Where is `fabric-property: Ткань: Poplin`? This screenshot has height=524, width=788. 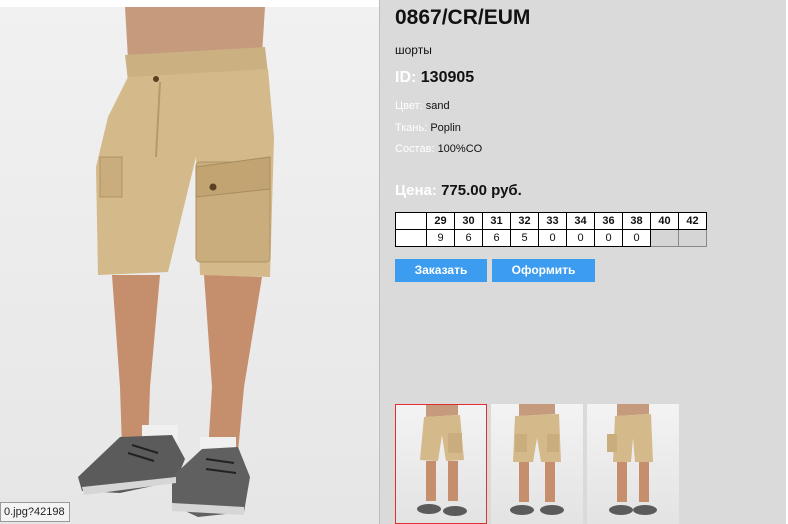
fabric-property: Ткань: Poplin is located at coordinates (428, 128).